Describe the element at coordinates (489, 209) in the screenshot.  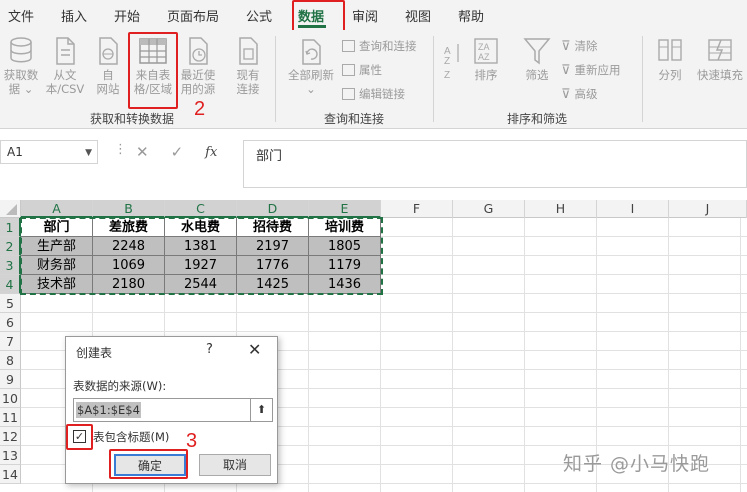
I see `column-header-g: G` at that location.